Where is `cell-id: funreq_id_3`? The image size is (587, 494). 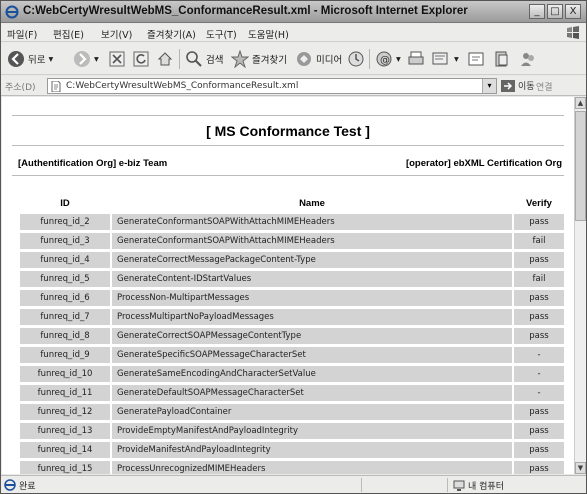 cell-id: funreq_id_3 is located at coordinates (65, 241).